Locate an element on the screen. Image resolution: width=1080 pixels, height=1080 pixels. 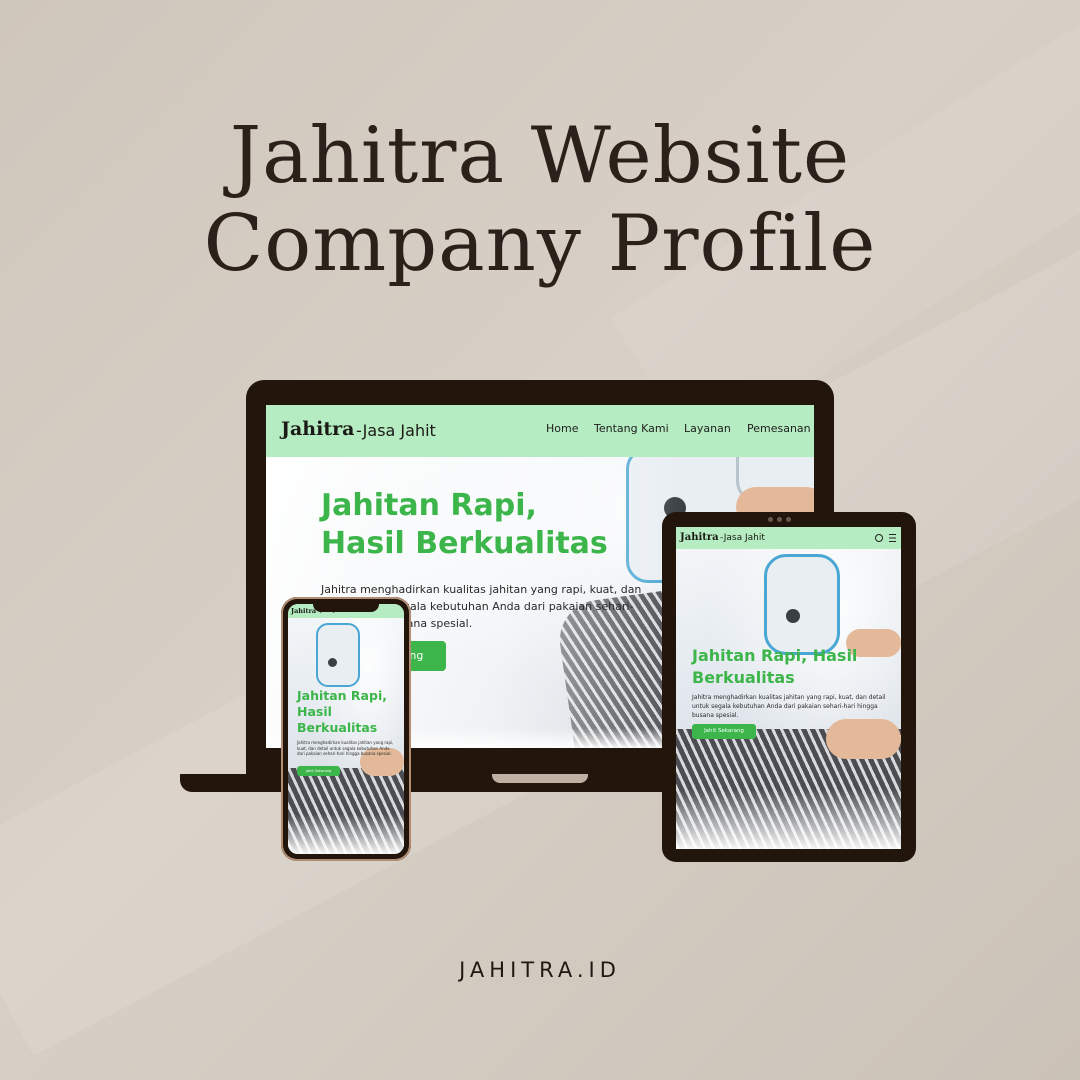
hand is located at coordinates (863, 739).